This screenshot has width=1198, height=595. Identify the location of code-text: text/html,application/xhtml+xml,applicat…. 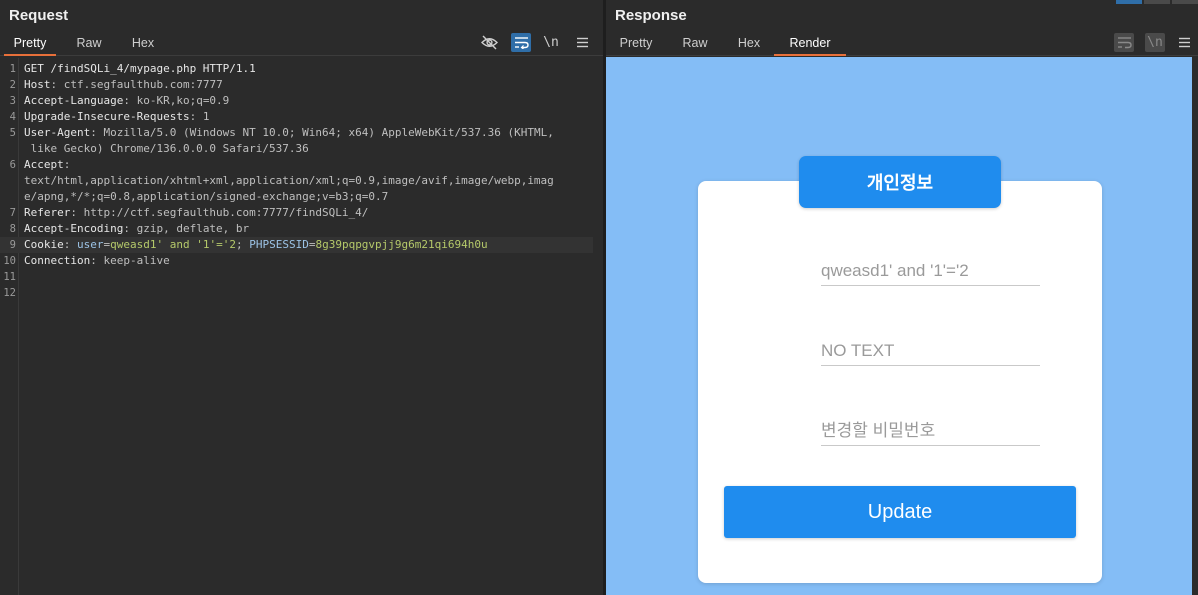
(289, 181).